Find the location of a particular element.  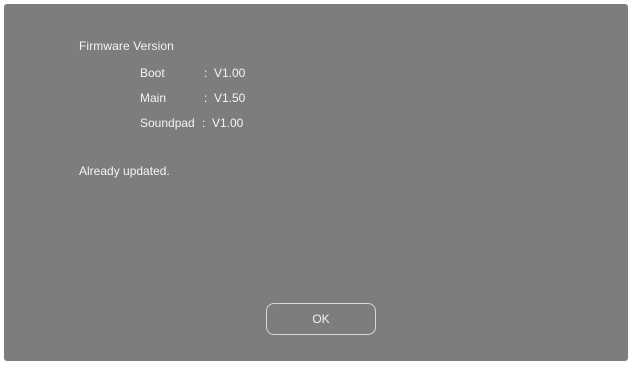

version-row-boot: Boot : V1.00 is located at coordinates (192, 74).